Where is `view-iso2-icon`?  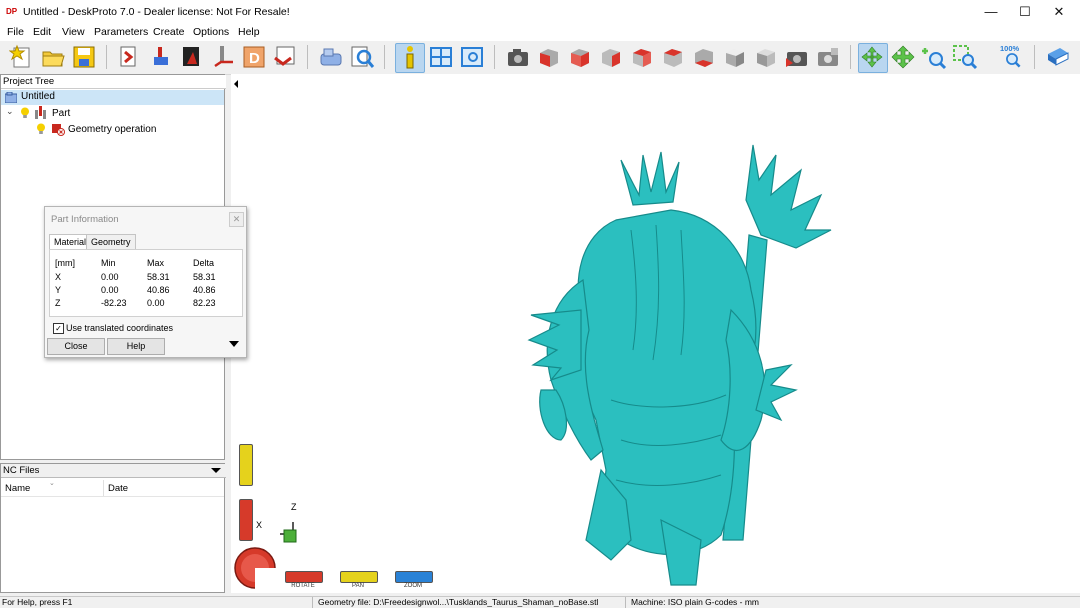
view-iso2-icon is located at coordinates (766, 57).